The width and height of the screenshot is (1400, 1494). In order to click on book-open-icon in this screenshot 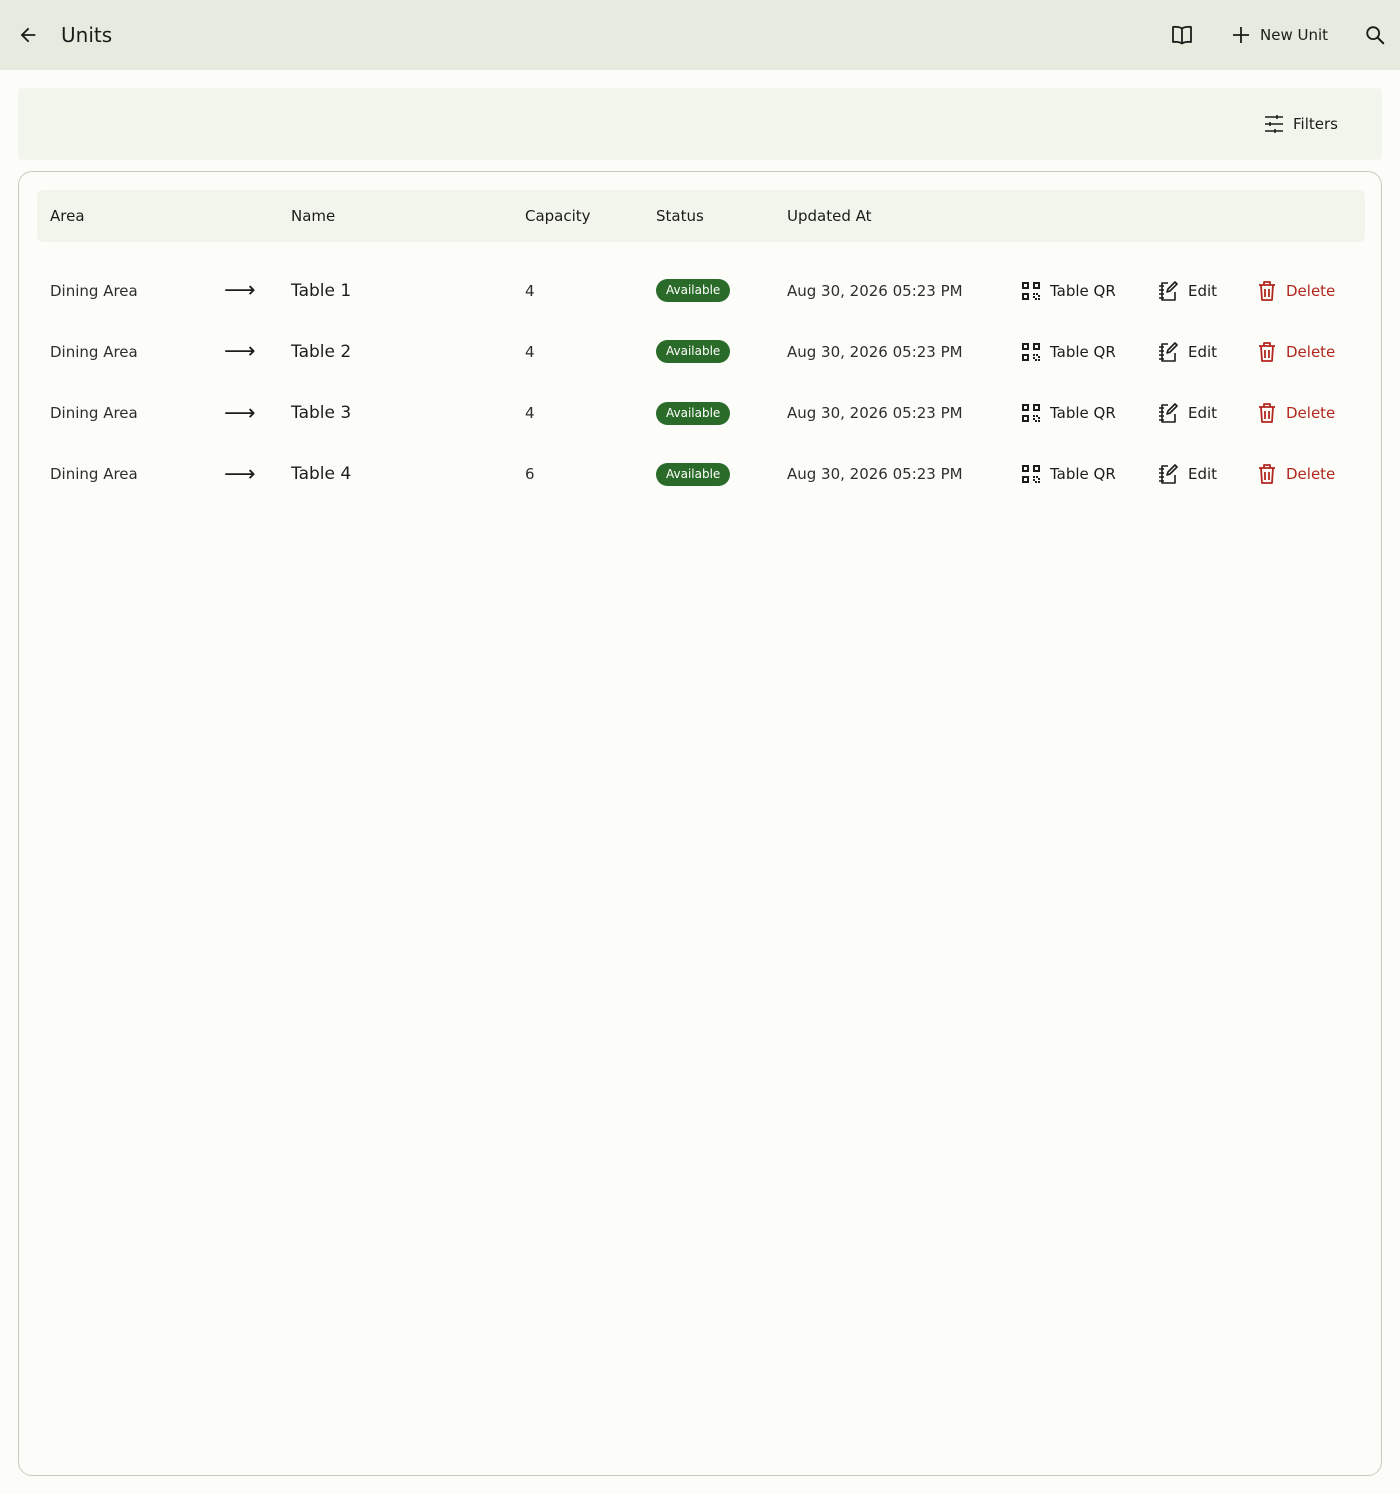, I will do `click(1182, 35)`.